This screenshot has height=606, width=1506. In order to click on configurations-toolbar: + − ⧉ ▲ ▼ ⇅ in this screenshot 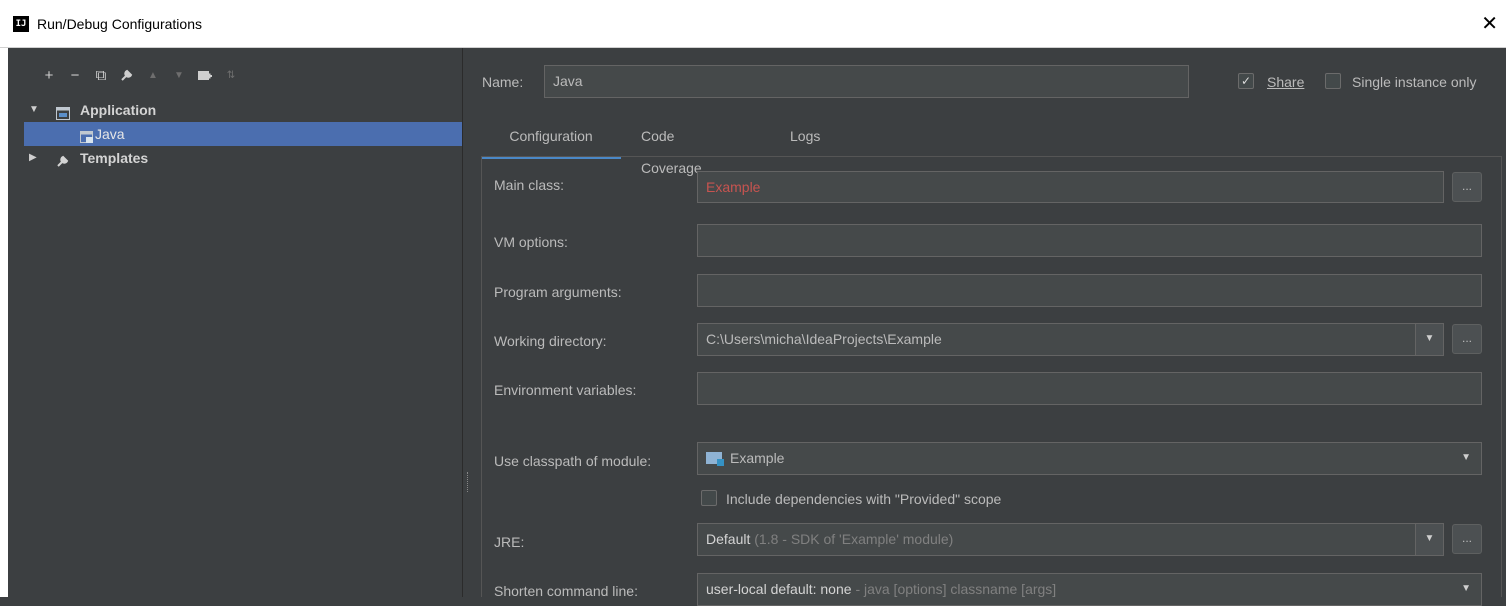, I will do `click(140, 75)`.